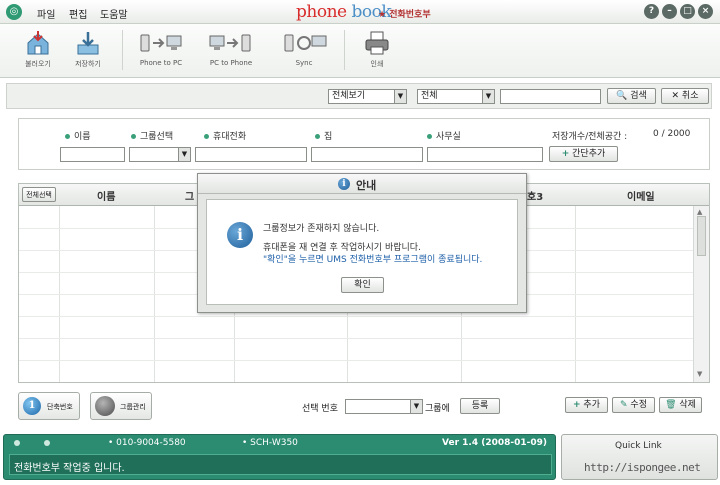  What do you see at coordinates (189, 195) in the screenshot?
I see `column-group: 그` at bounding box center [189, 195].